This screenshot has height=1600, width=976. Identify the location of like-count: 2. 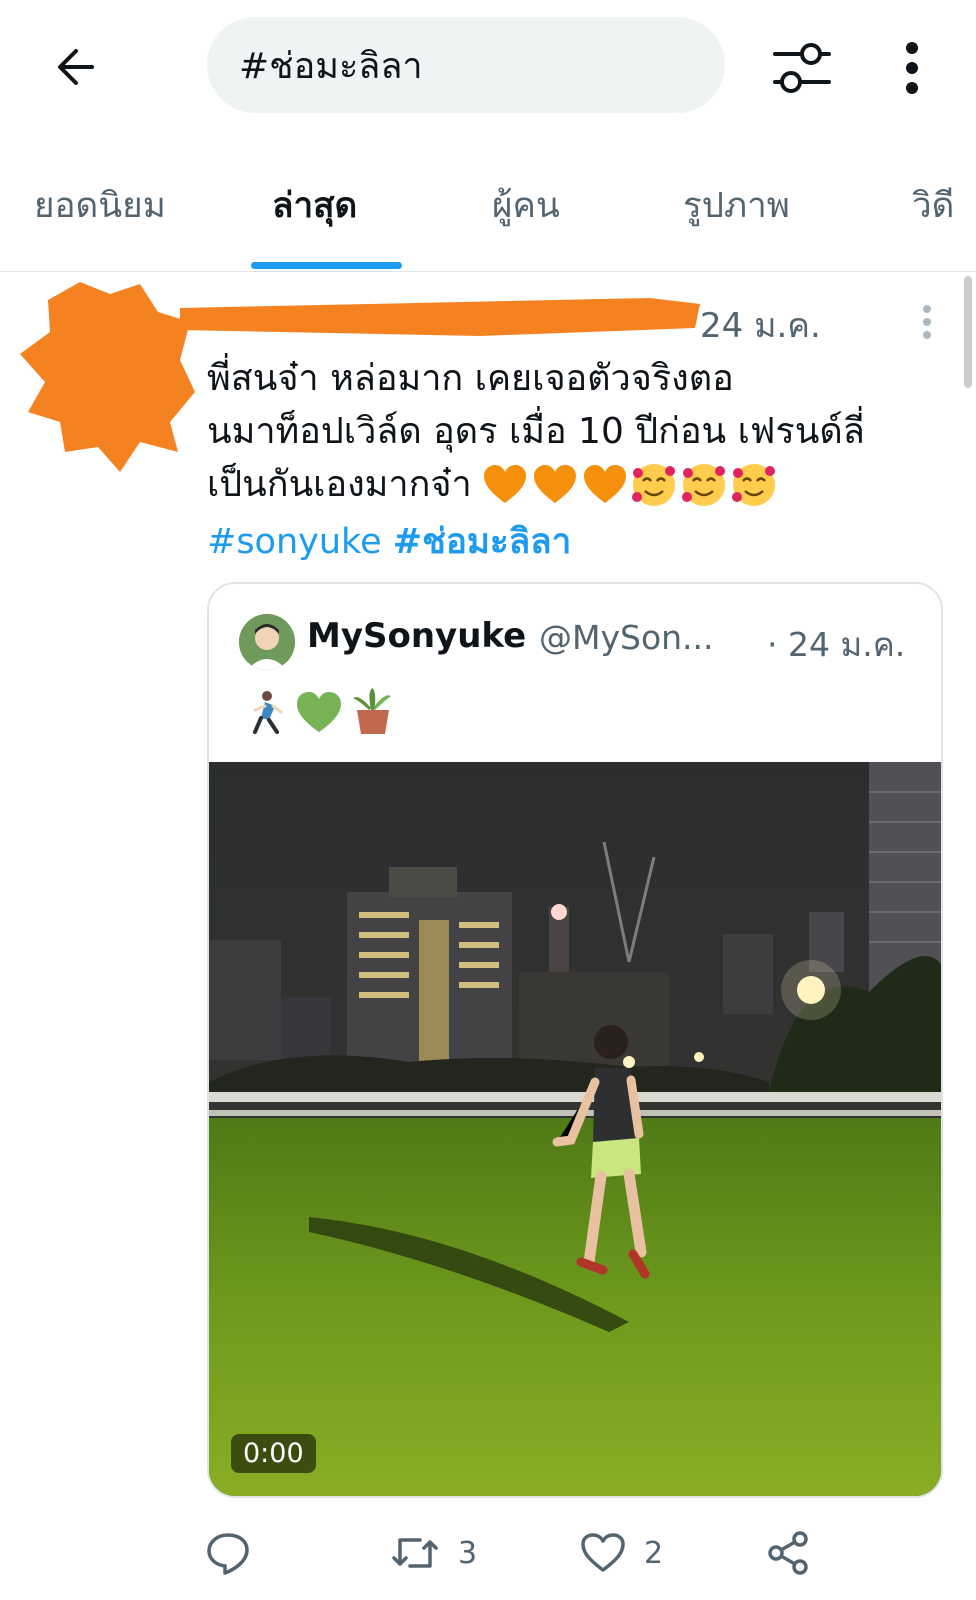
(654, 1553).